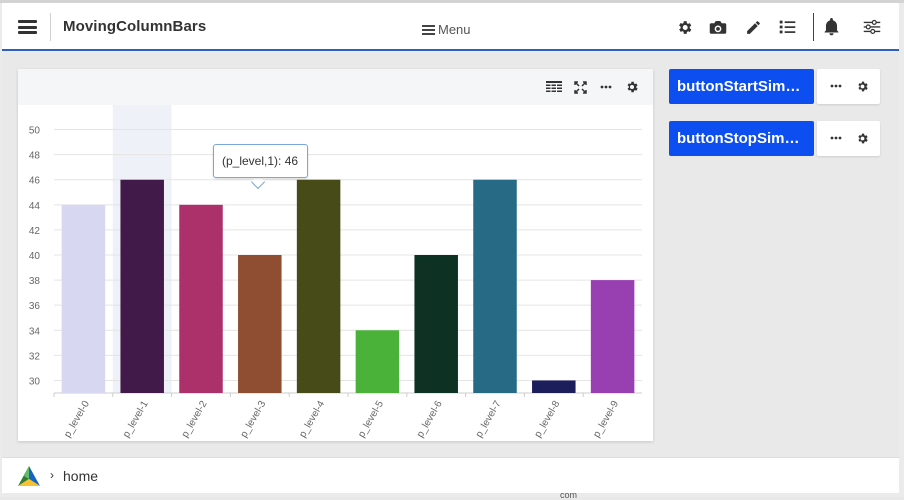 The image size is (904, 500). I want to click on sliders-icon, so click(872, 27).